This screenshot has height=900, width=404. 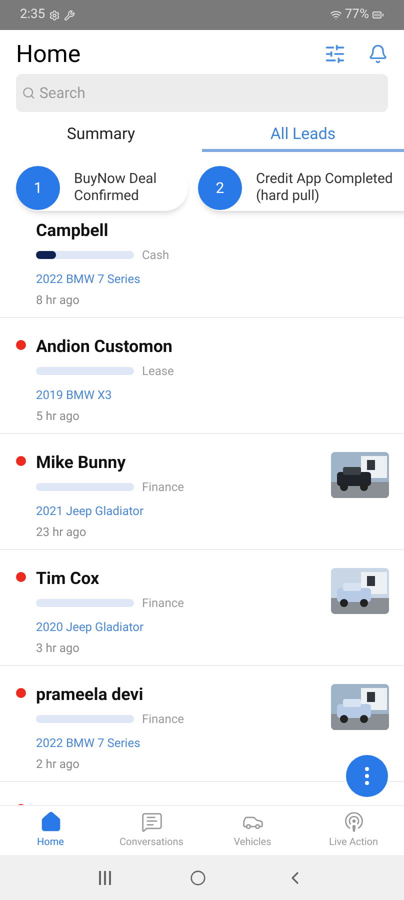 I want to click on nav-tab: Conversations, so click(x=151, y=830).